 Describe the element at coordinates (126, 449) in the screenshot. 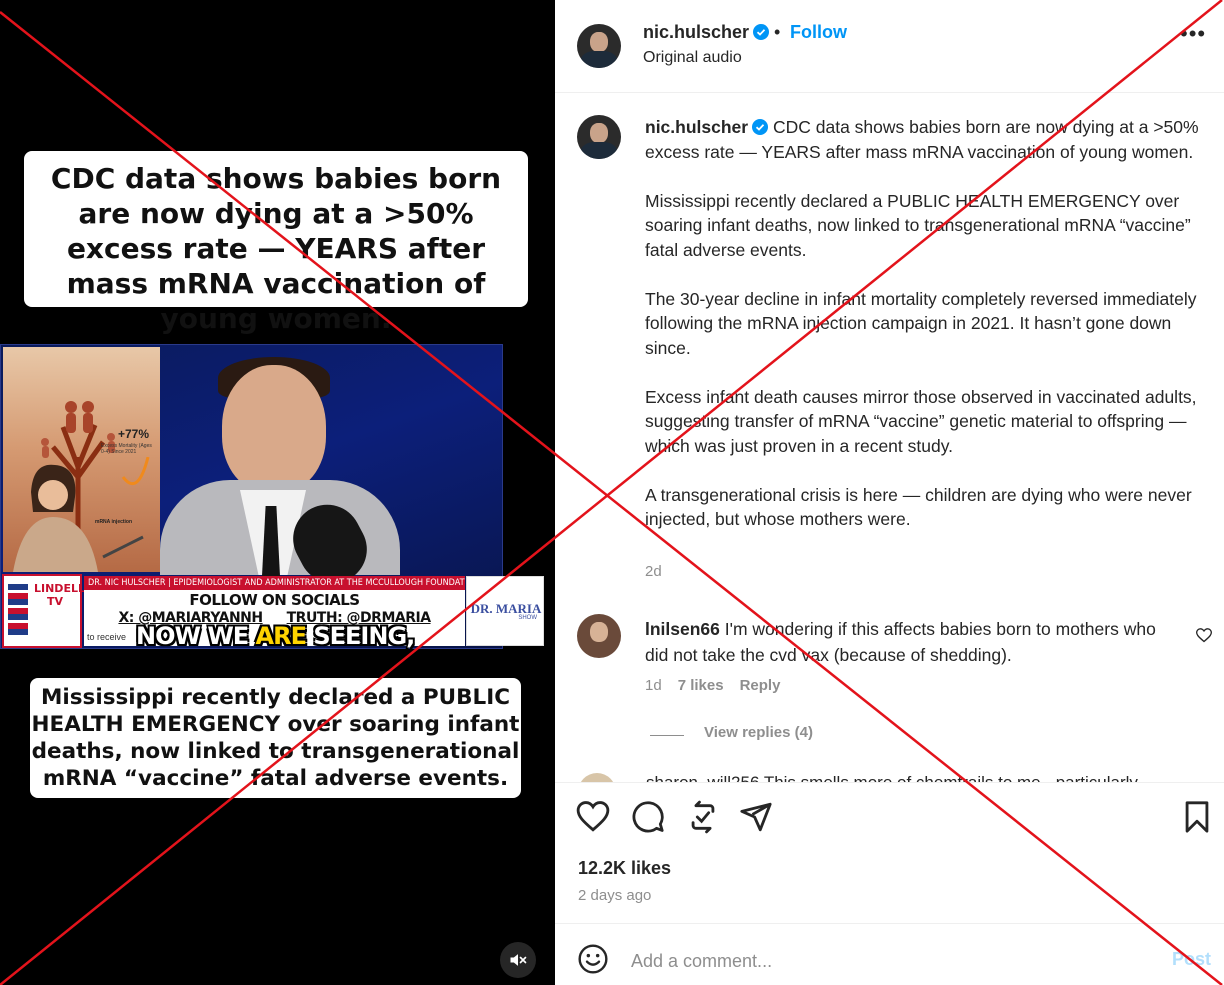

I see `inset-stat-sub: Excess Mortality (Ages 0-4) Since 2021` at that location.